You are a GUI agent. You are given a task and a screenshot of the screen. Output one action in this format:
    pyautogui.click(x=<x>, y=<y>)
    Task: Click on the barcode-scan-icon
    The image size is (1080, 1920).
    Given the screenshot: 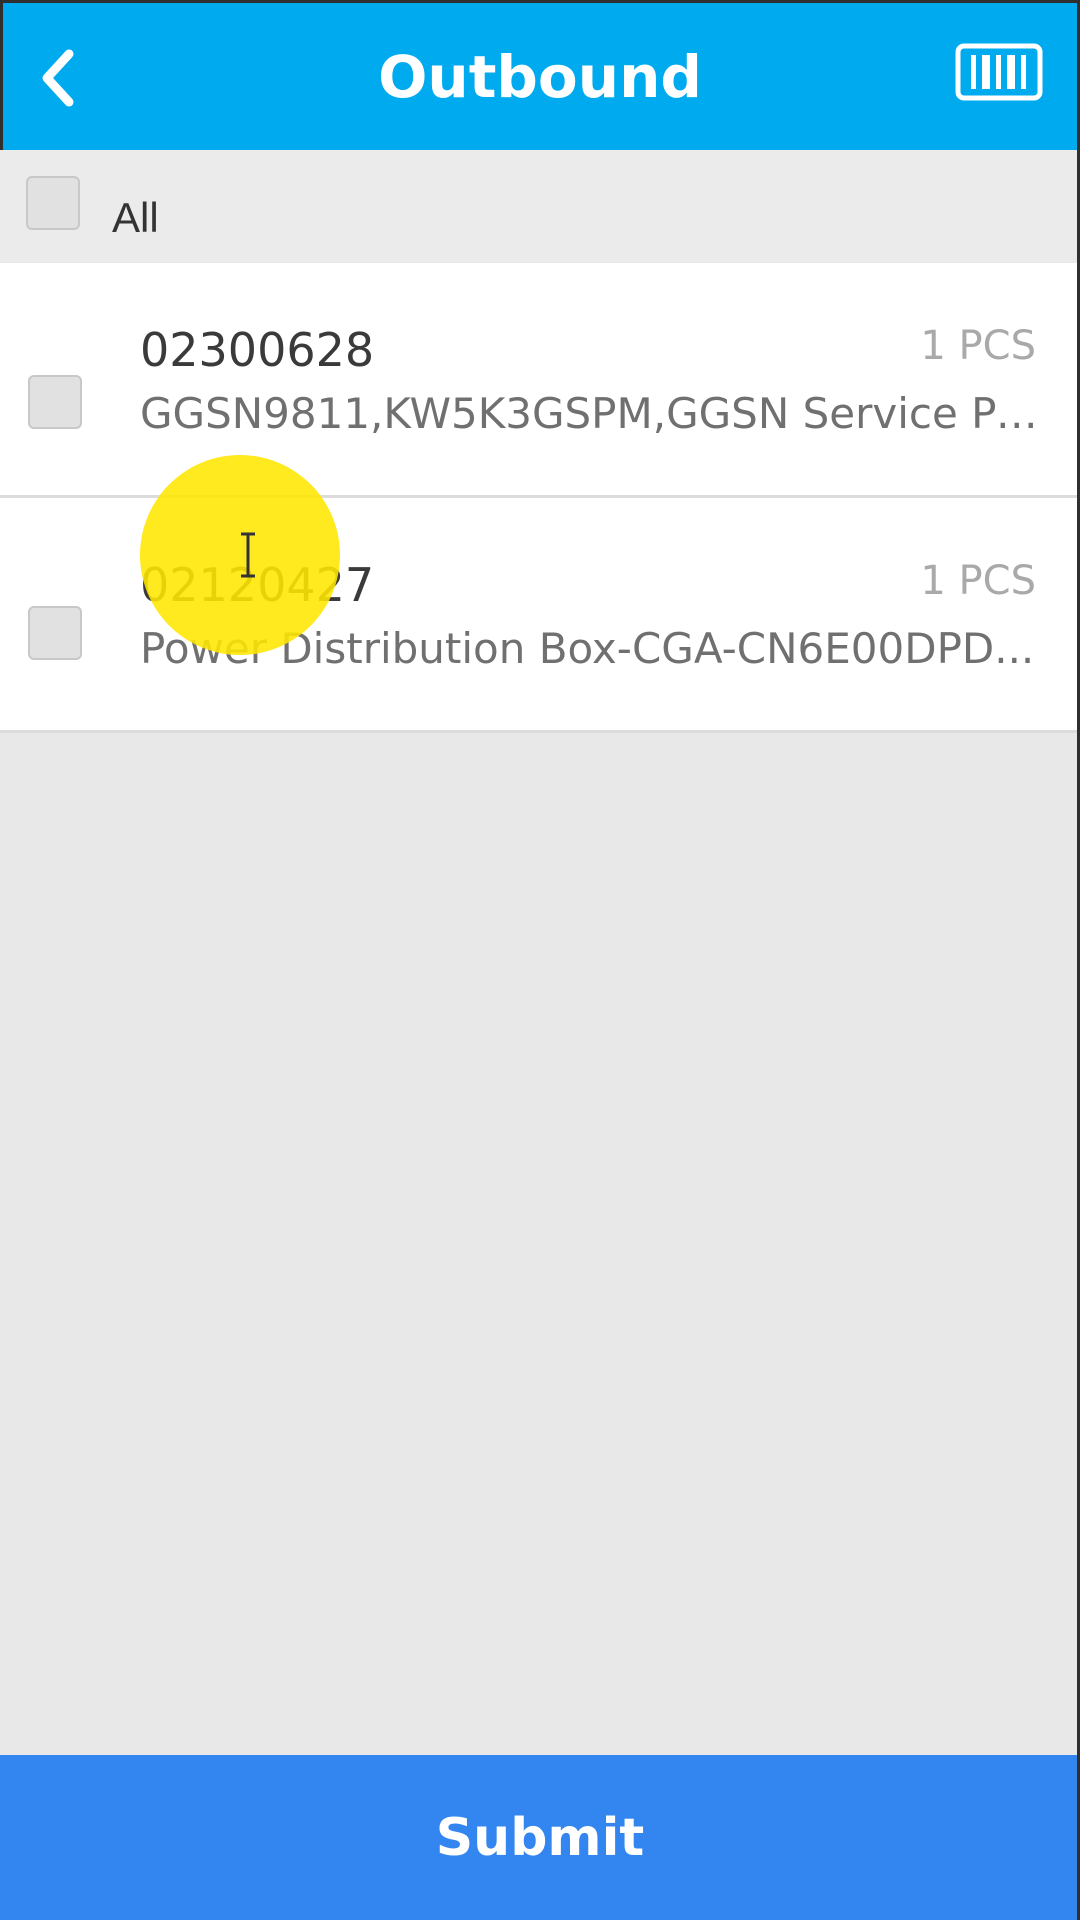 What is the action you would take?
    pyautogui.click(x=999, y=72)
    